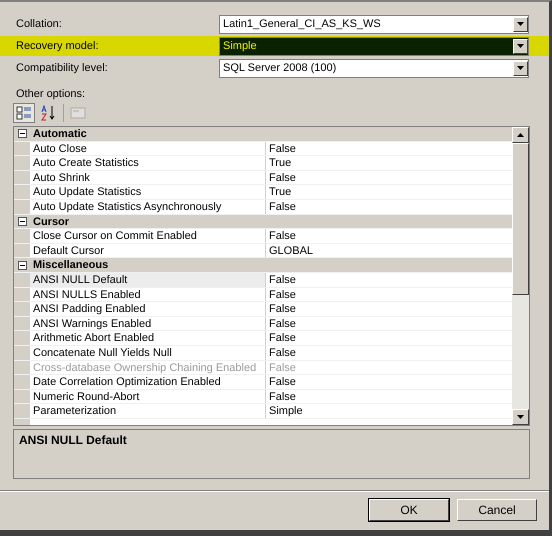 The image size is (552, 536). What do you see at coordinates (148, 207) in the screenshot?
I see `property-name: Auto Update Statistics Asynchronously` at bounding box center [148, 207].